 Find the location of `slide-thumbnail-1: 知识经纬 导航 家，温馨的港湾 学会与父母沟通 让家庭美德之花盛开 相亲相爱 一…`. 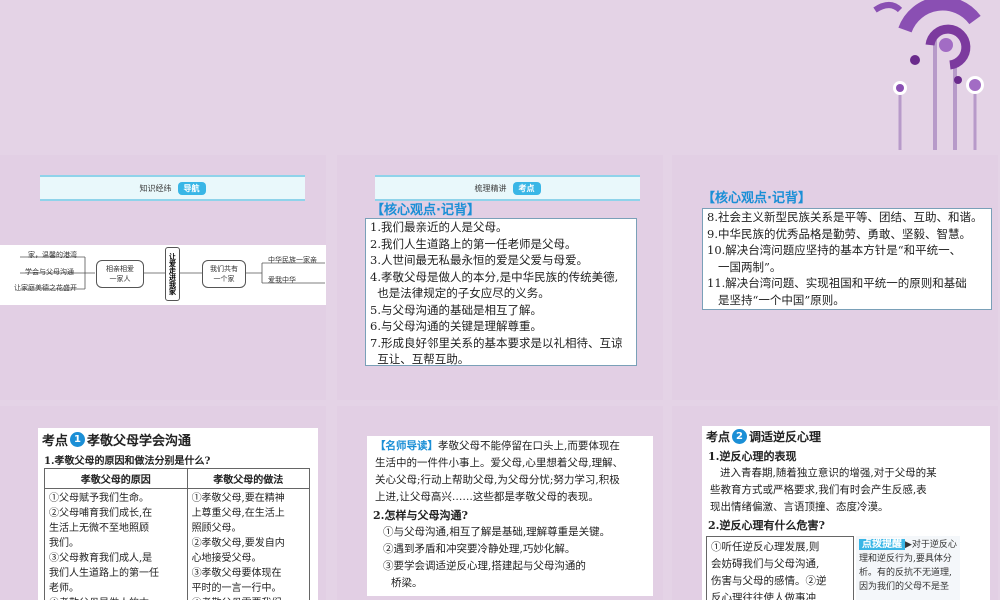

slide-thumbnail-1: 知识经纬 导航 家，温馨的港湾 学会与父母沟通 让家庭美德之花盛开 相亲相爱 一… is located at coordinates (163, 277).